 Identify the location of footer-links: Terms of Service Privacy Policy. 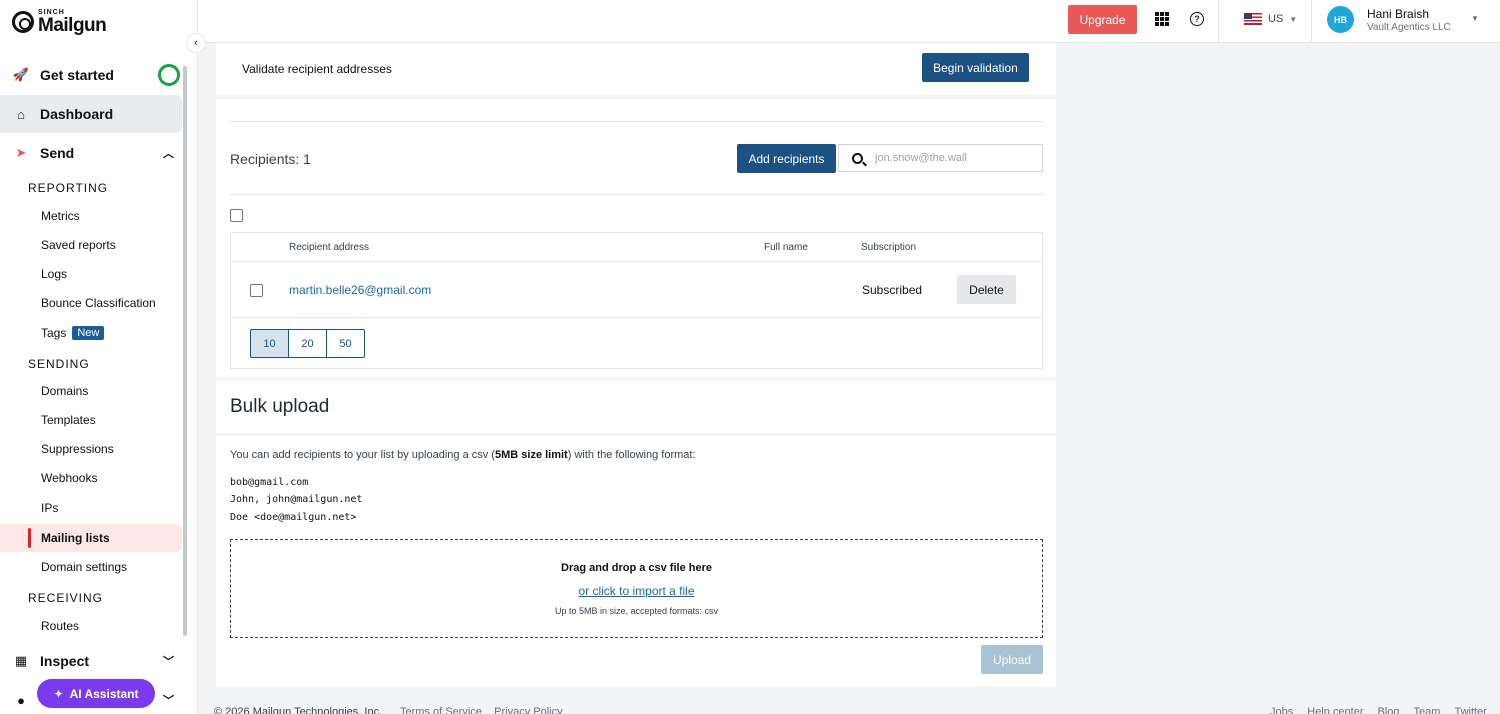
(481, 710).